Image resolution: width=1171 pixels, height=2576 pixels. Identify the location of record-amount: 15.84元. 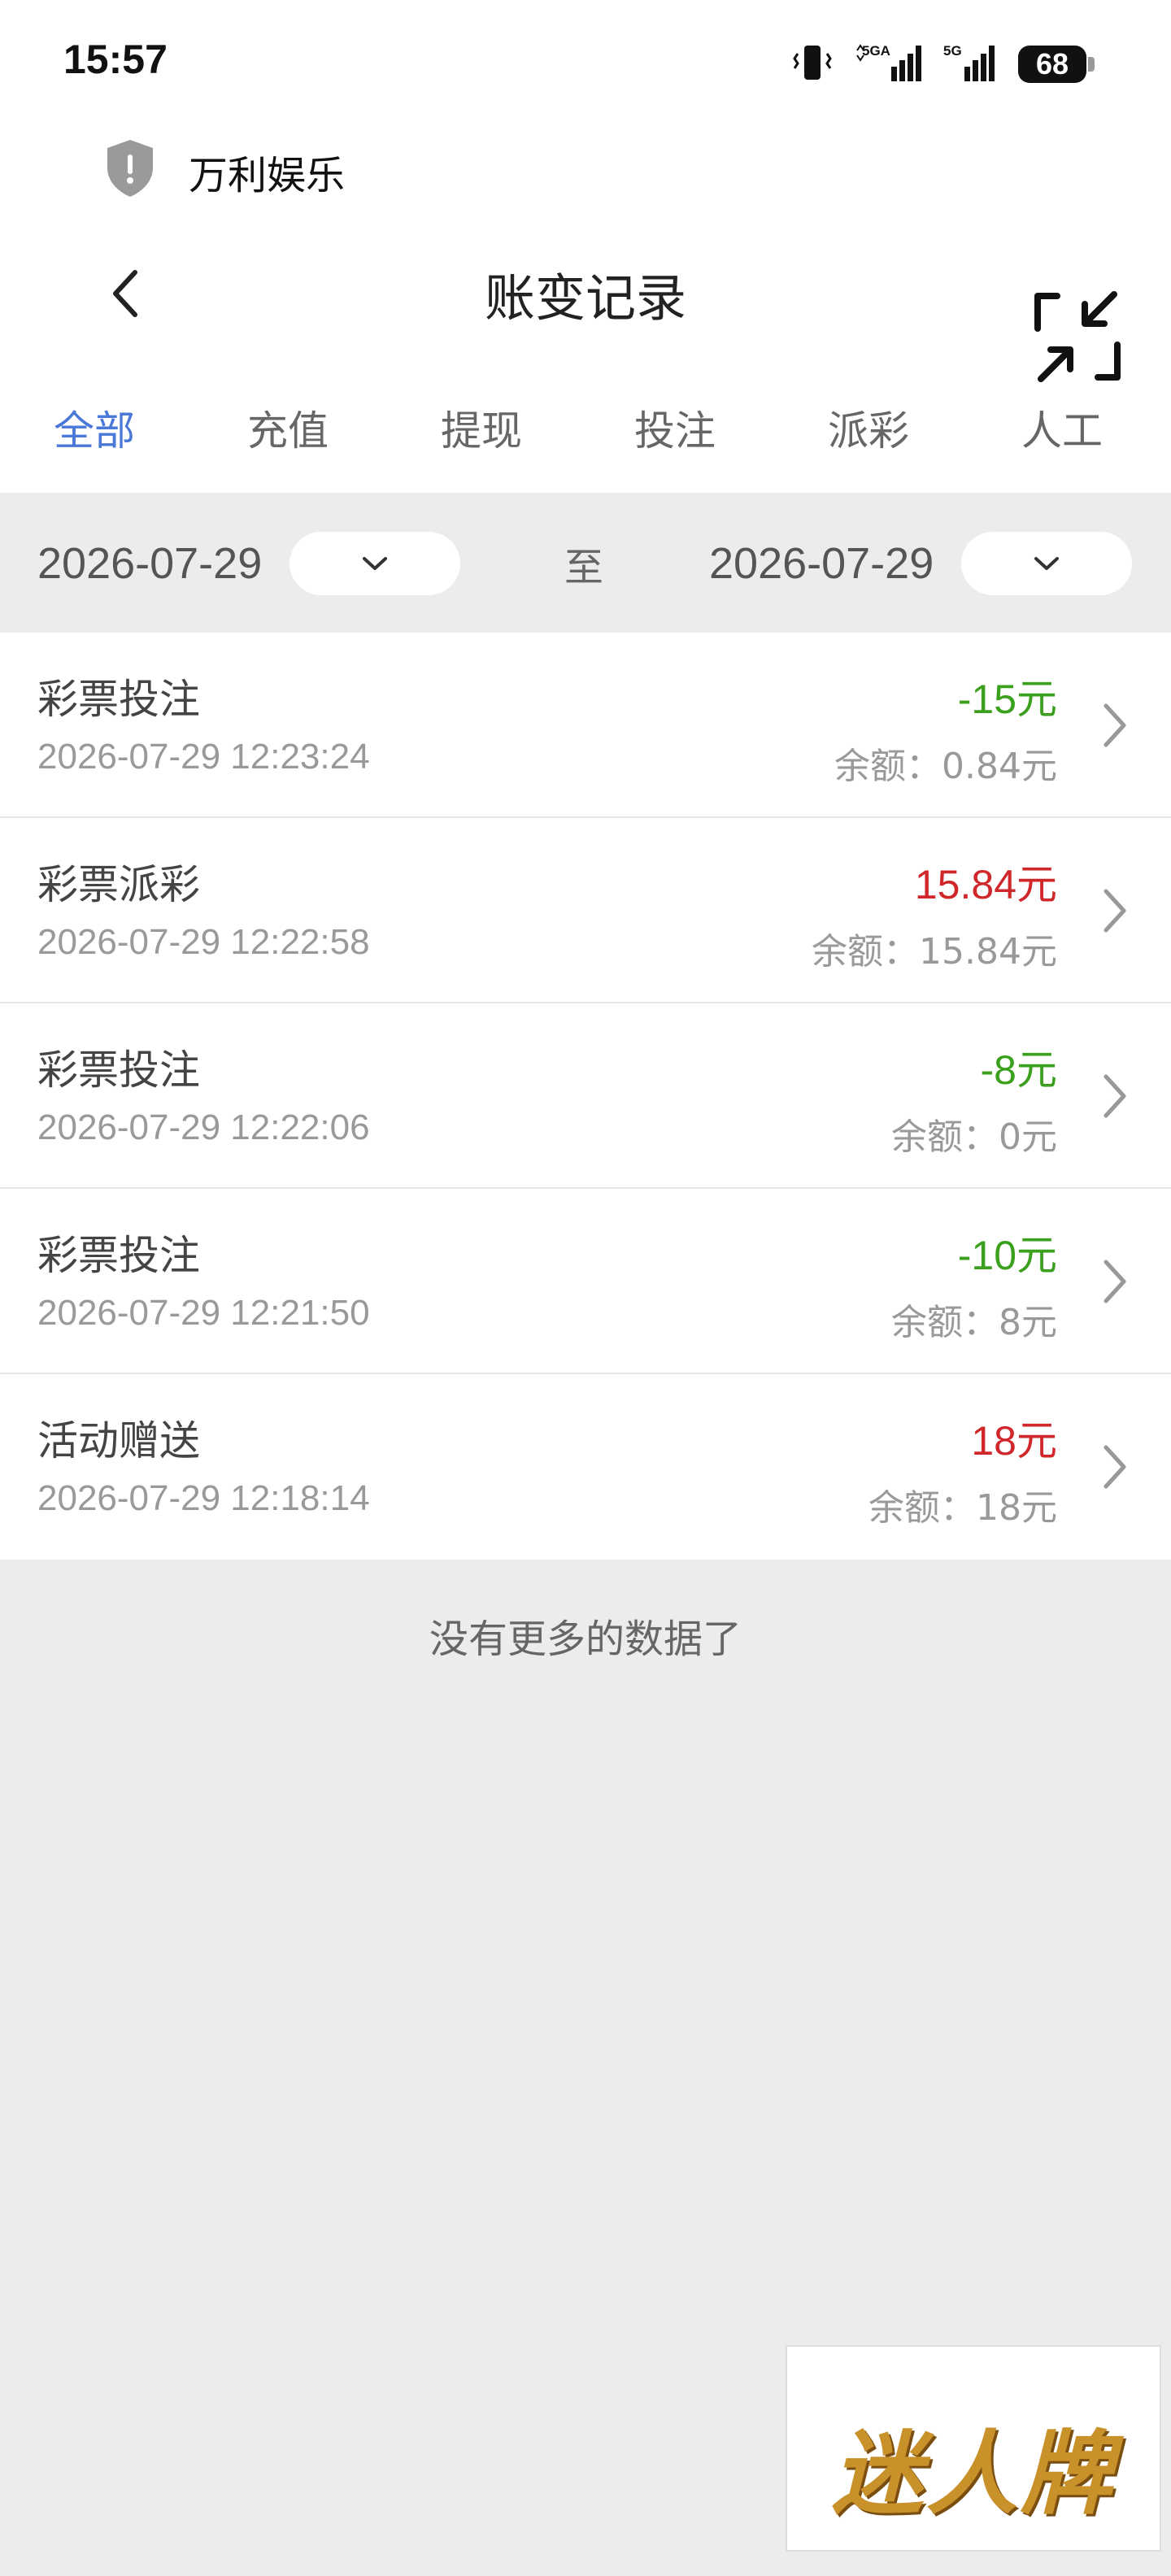
(985, 885).